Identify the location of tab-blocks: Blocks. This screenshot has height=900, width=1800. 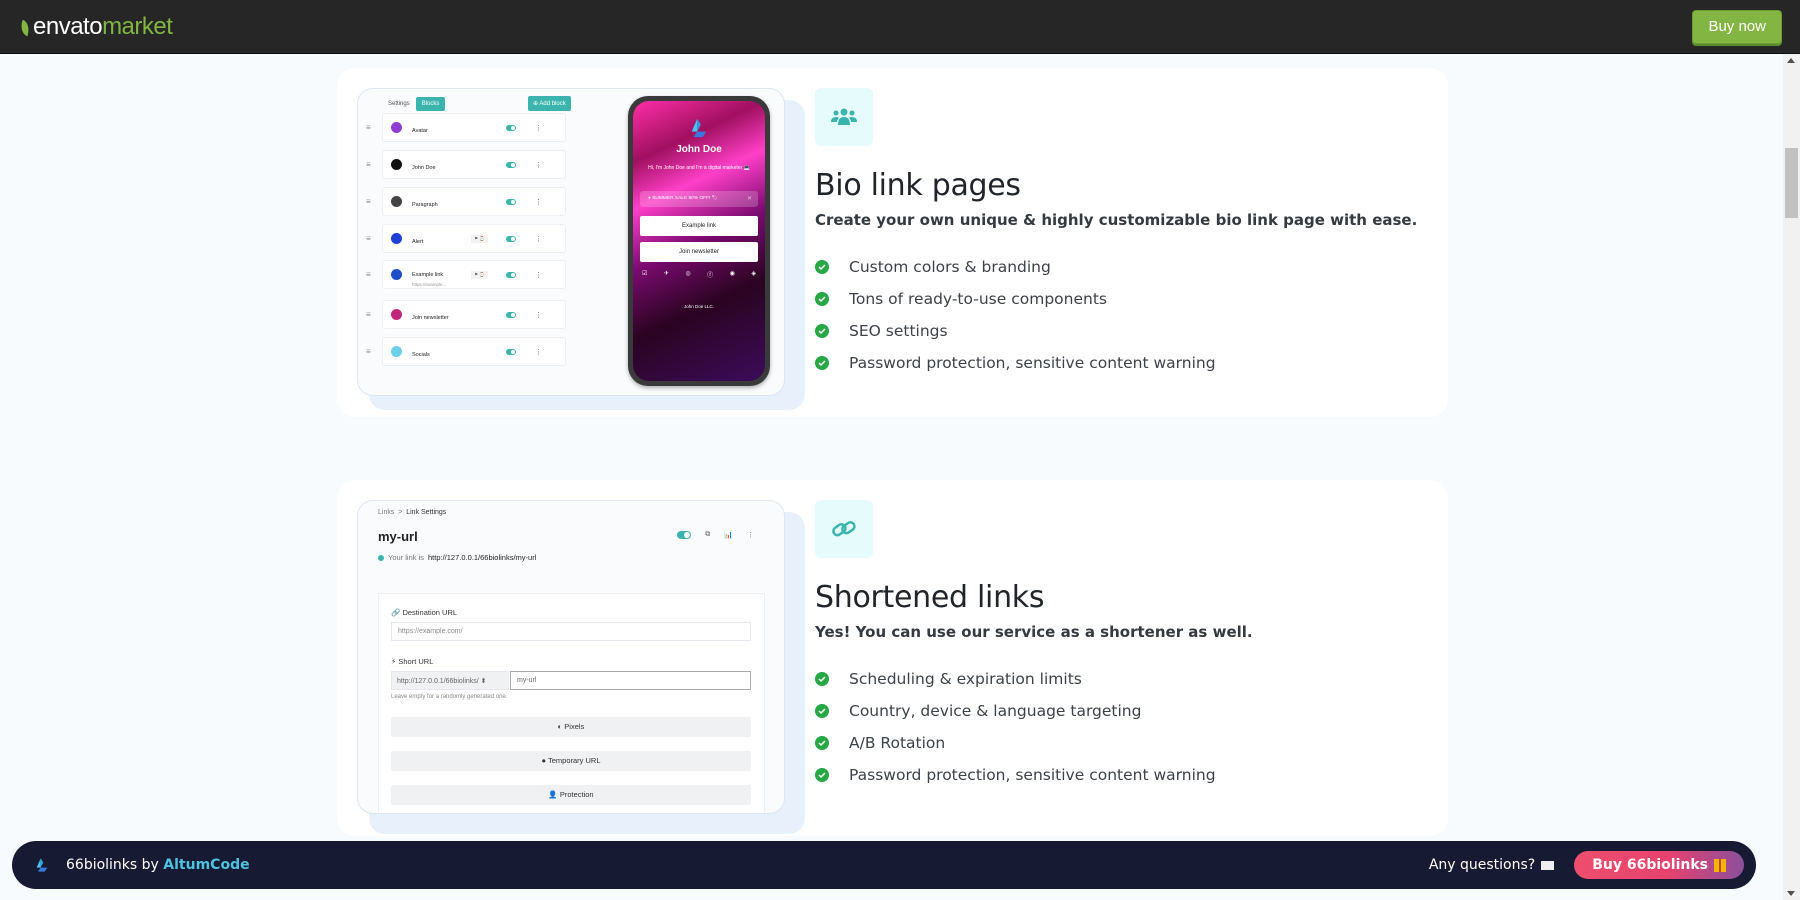
(430, 104).